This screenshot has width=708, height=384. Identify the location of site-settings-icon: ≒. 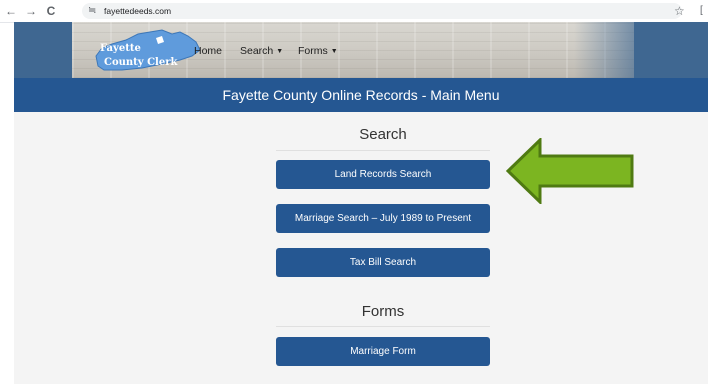
(92, 11).